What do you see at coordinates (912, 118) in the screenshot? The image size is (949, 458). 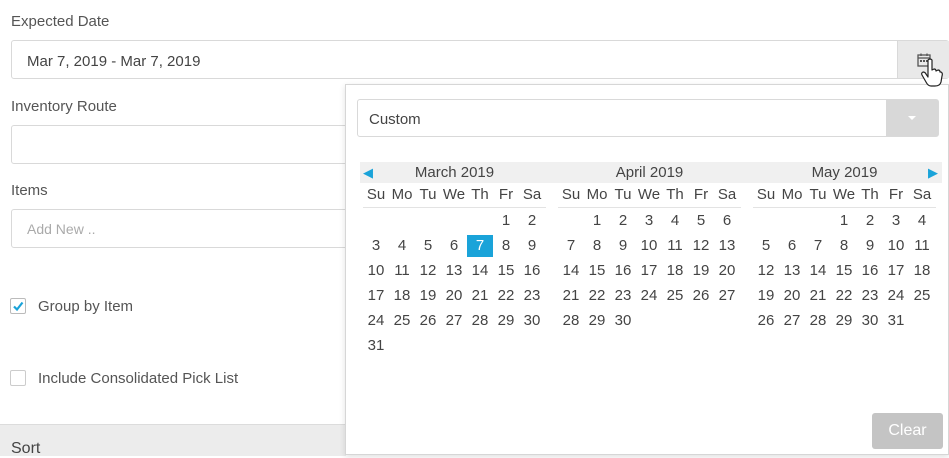 I see `chevron-down-icon` at bounding box center [912, 118].